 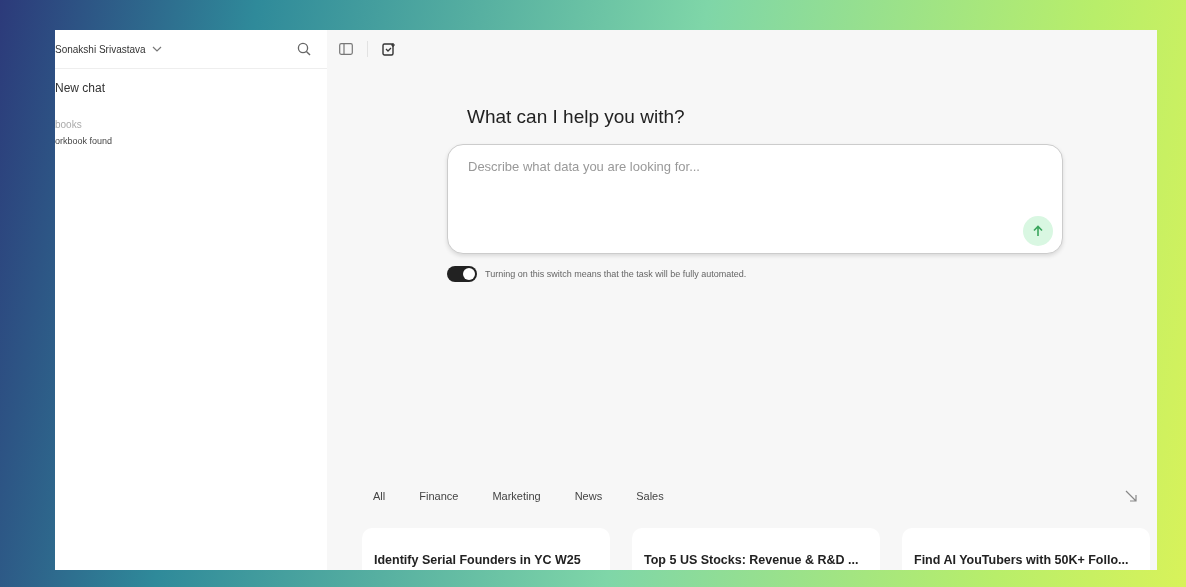 I want to click on category-tab: News, so click(x=588, y=496).